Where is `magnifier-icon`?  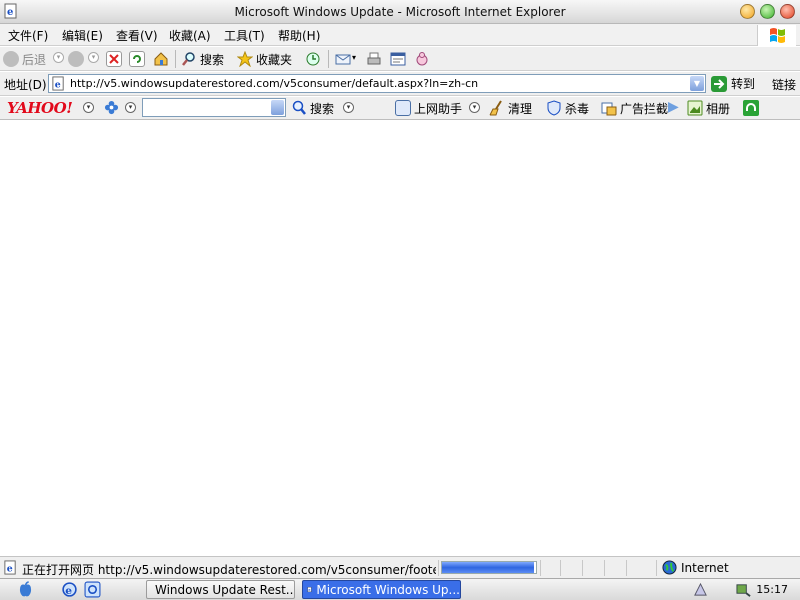 magnifier-icon is located at coordinates (299, 107).